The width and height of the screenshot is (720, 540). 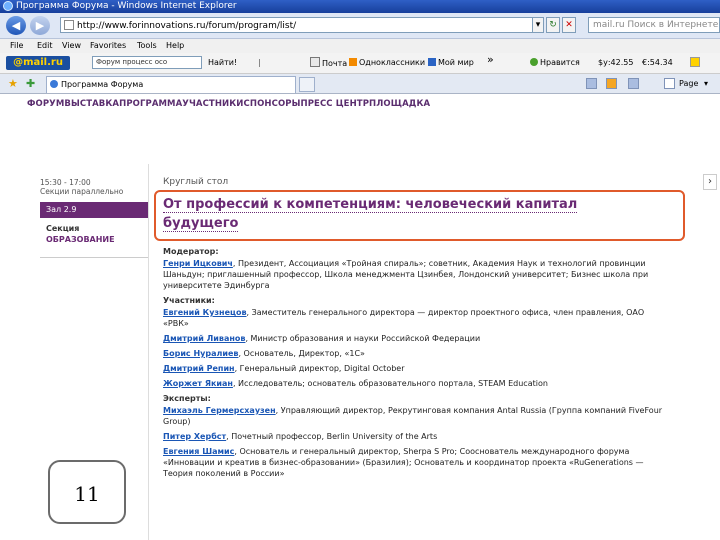 I want to click on forward-button: ▶, so click(x=40, y=25).